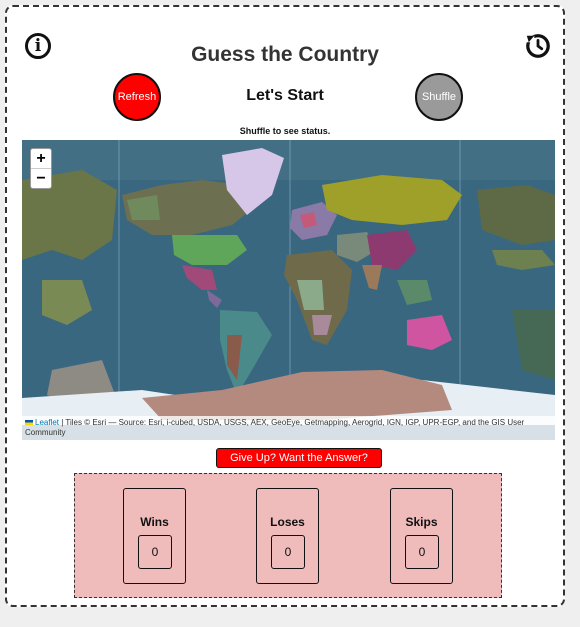 This screenshot has height=627, width=580. I want to click on give-up-button: Give Up? Want the Answer?, so click(299, 458).